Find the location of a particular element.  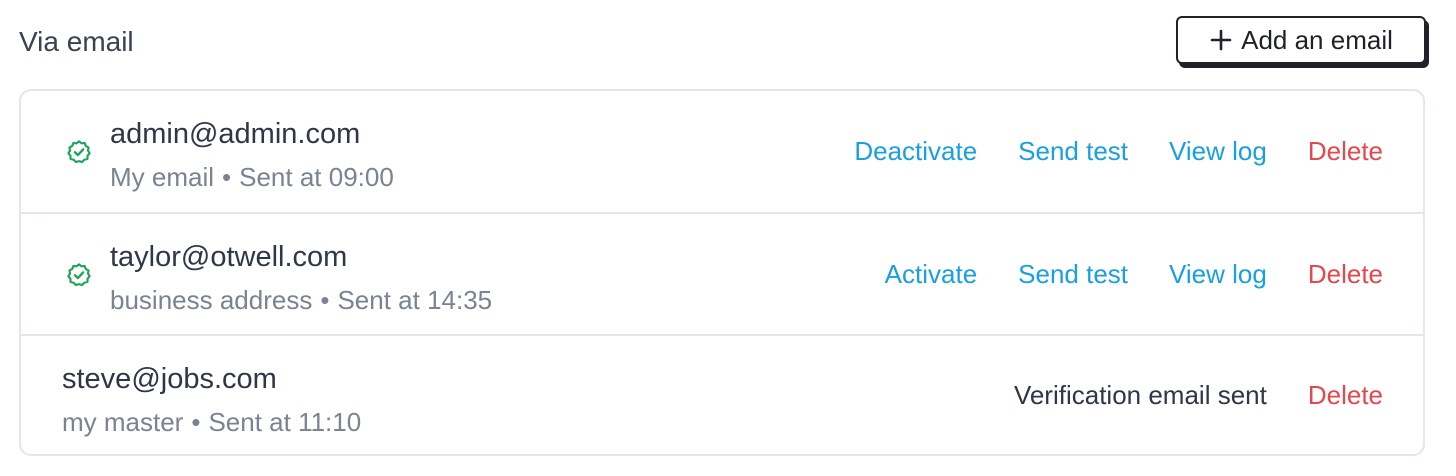

email-address: steve@jobs.com is located at coordinates (169, 379).